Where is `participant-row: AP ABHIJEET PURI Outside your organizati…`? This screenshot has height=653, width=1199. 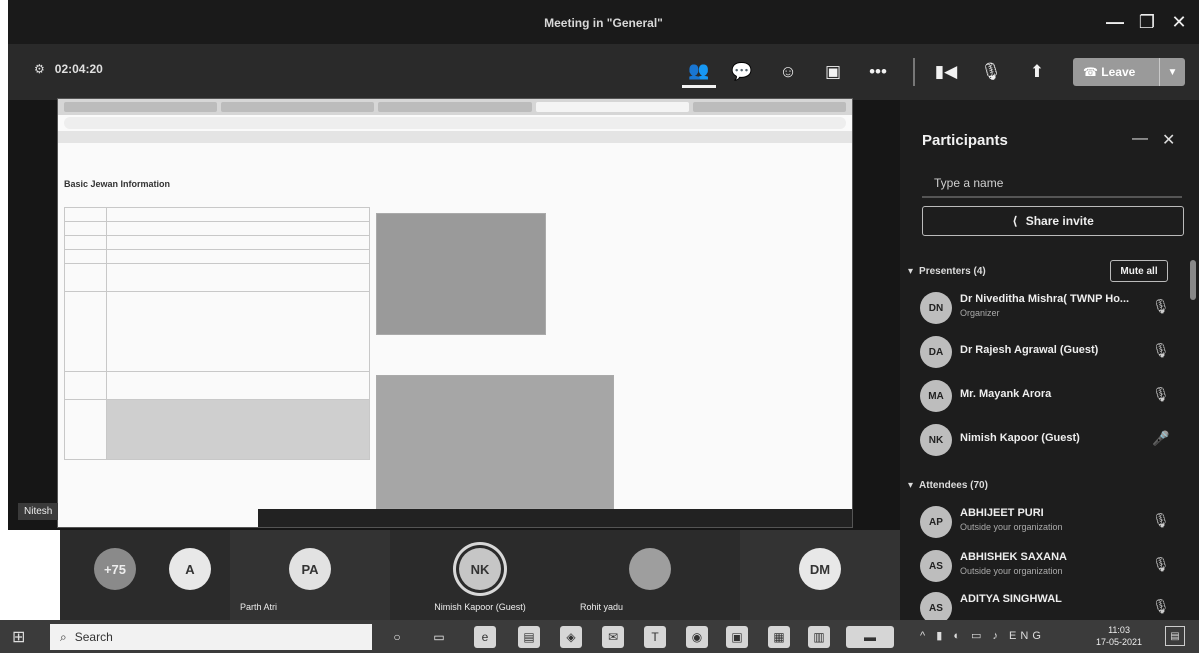
participant-row: AP ABHIJEET PURI Outside your organizati… is located at coordinates (1045, 522).